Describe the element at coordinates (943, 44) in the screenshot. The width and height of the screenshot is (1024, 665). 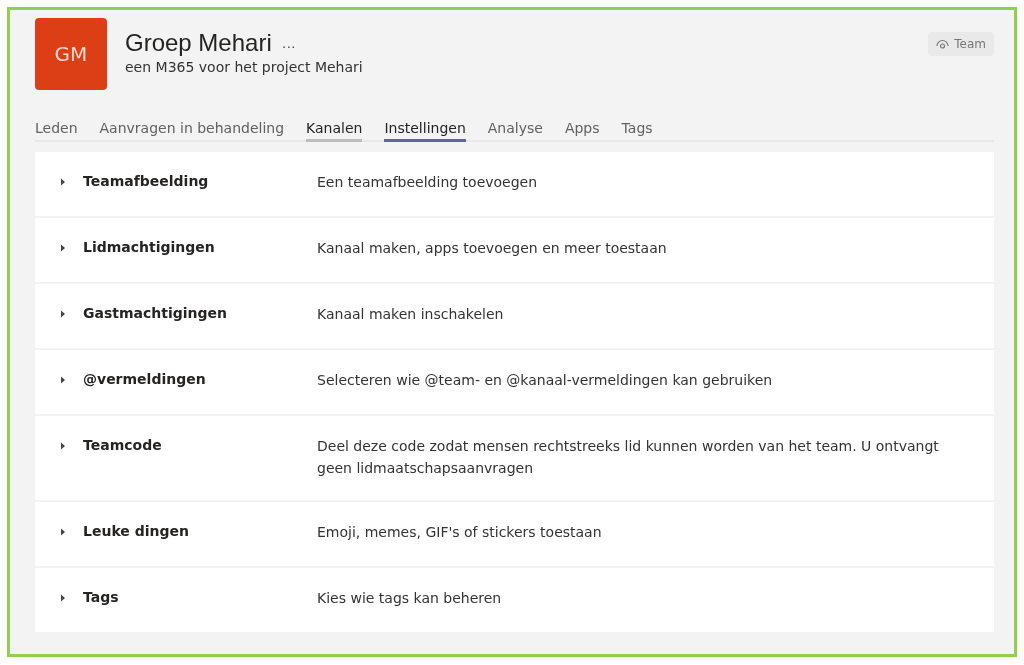
I see `eye-icon` at that location.